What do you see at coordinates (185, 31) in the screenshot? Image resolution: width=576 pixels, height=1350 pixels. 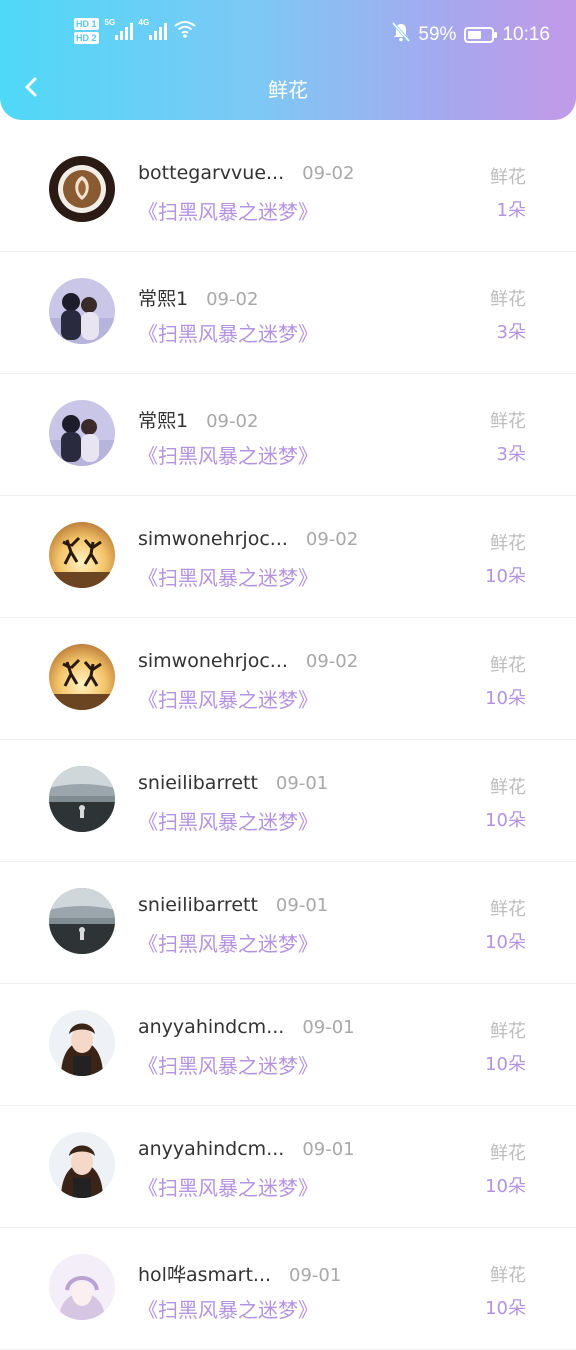 I see `wifi-icon` at bounding box center [185, 31].